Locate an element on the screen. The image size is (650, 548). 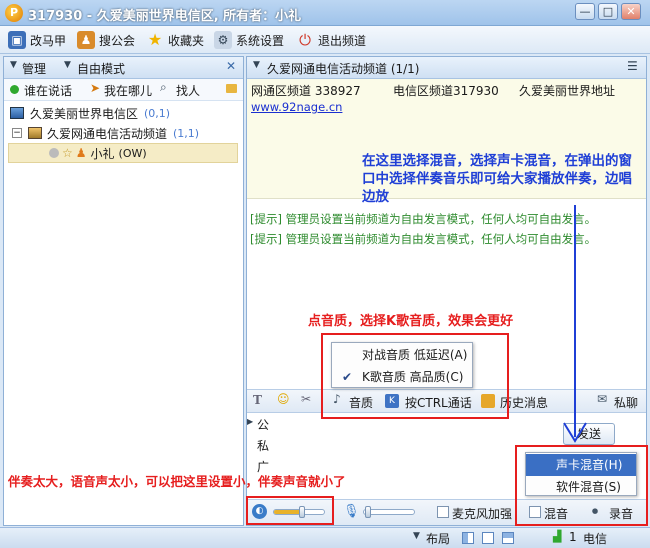
who-is-talking-button: 谁在说话 is located at coordinates (48, 90).